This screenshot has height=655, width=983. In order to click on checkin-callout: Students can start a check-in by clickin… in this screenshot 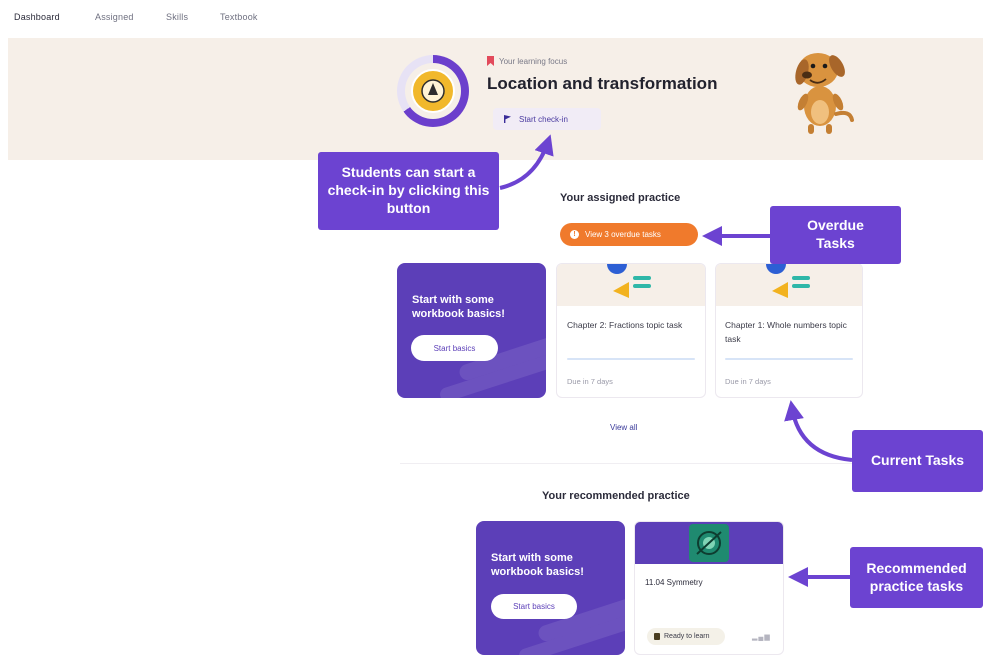, I will do `click(408, 191)`.